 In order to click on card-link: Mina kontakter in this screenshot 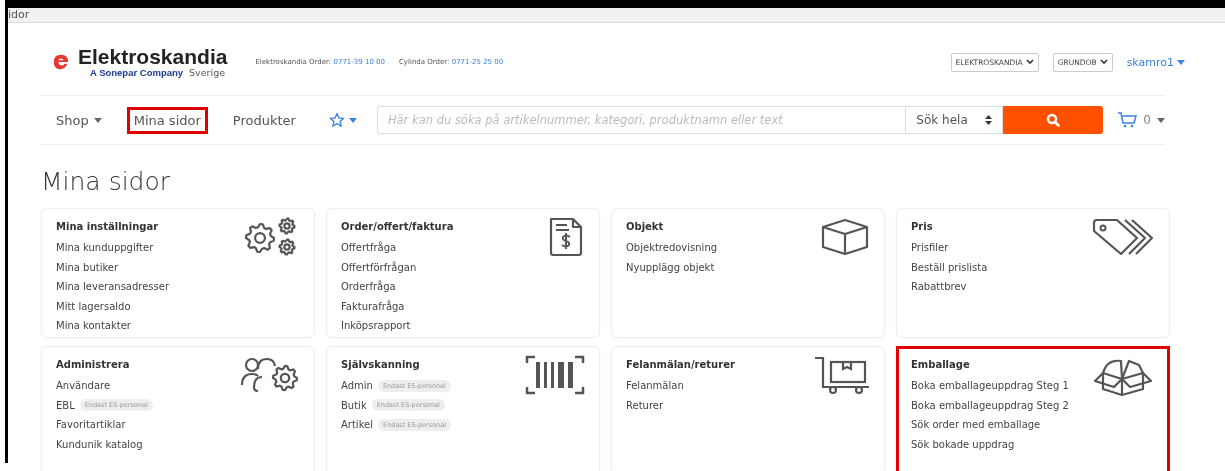, I will do `click(93, 326)`.